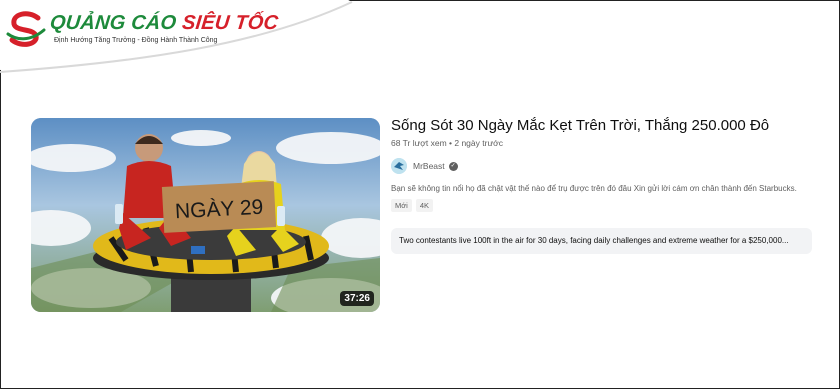  Describe the element at coordinates (113, 23) in the screenshot. I see `logo-brand-green: QUẢNG CÁO` at that location.